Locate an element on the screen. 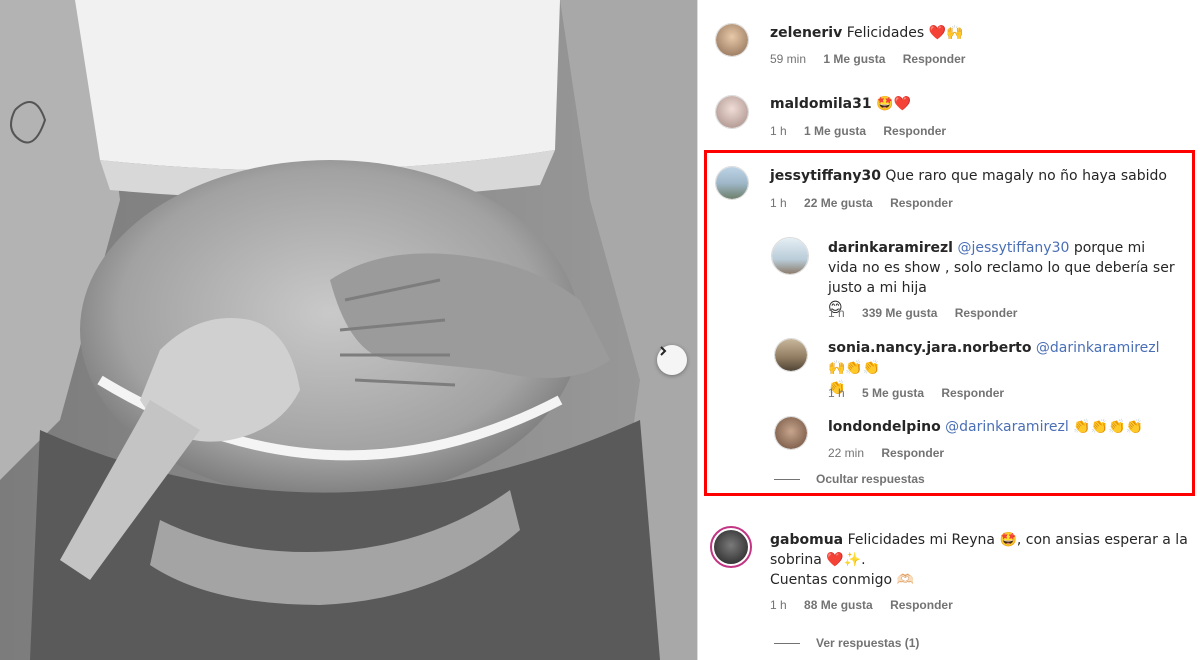 Image resolution: width=1200 pixels, height=660 pixels. comment-username: zeleneriv is located at coordinates (806, 33).